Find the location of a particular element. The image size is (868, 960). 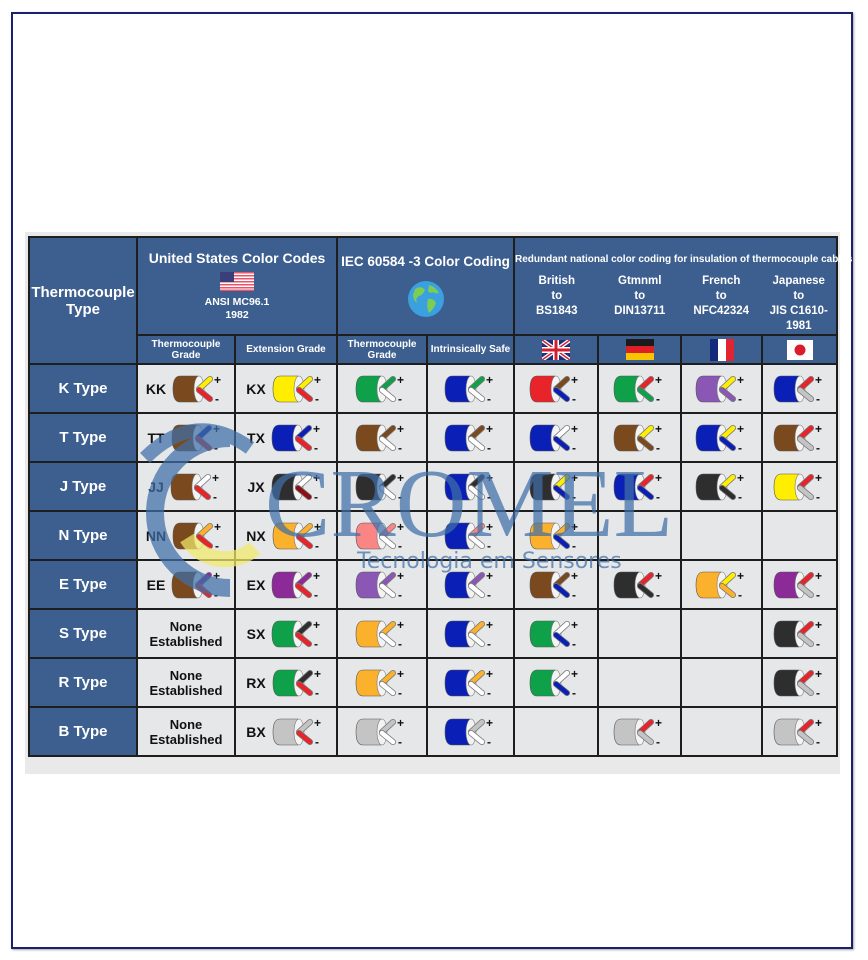

cell-us-tc: JJ + - is located at coordinates (186, 486).